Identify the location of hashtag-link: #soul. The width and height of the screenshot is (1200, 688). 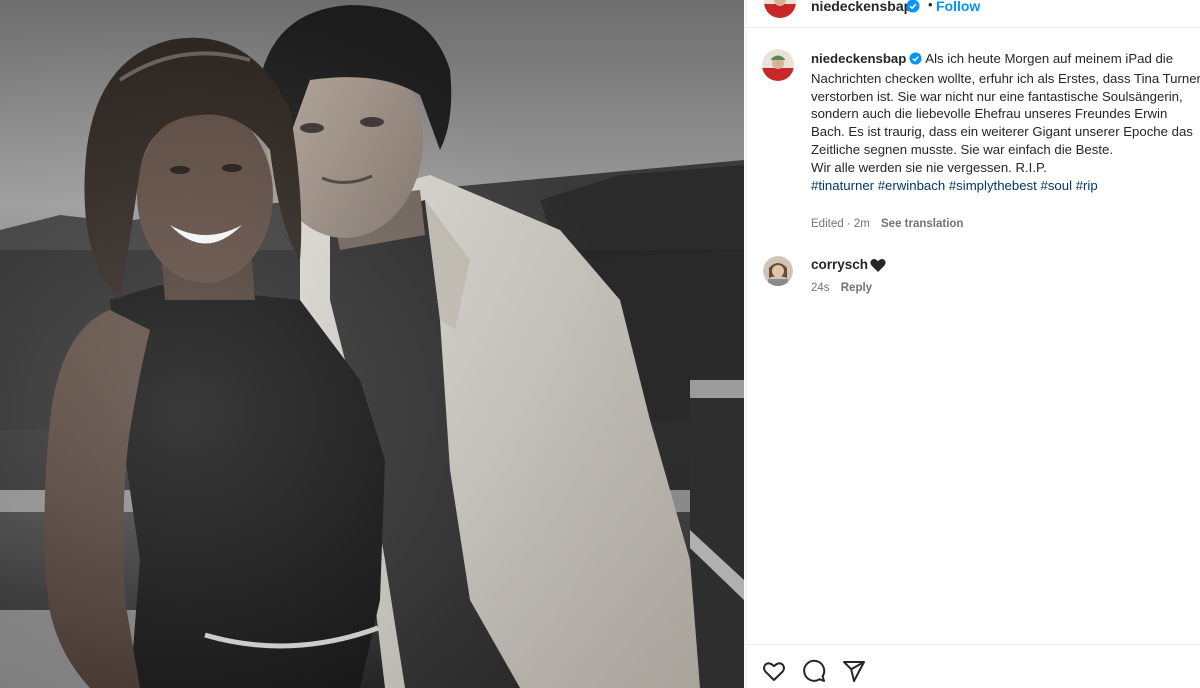
(1056, 185).